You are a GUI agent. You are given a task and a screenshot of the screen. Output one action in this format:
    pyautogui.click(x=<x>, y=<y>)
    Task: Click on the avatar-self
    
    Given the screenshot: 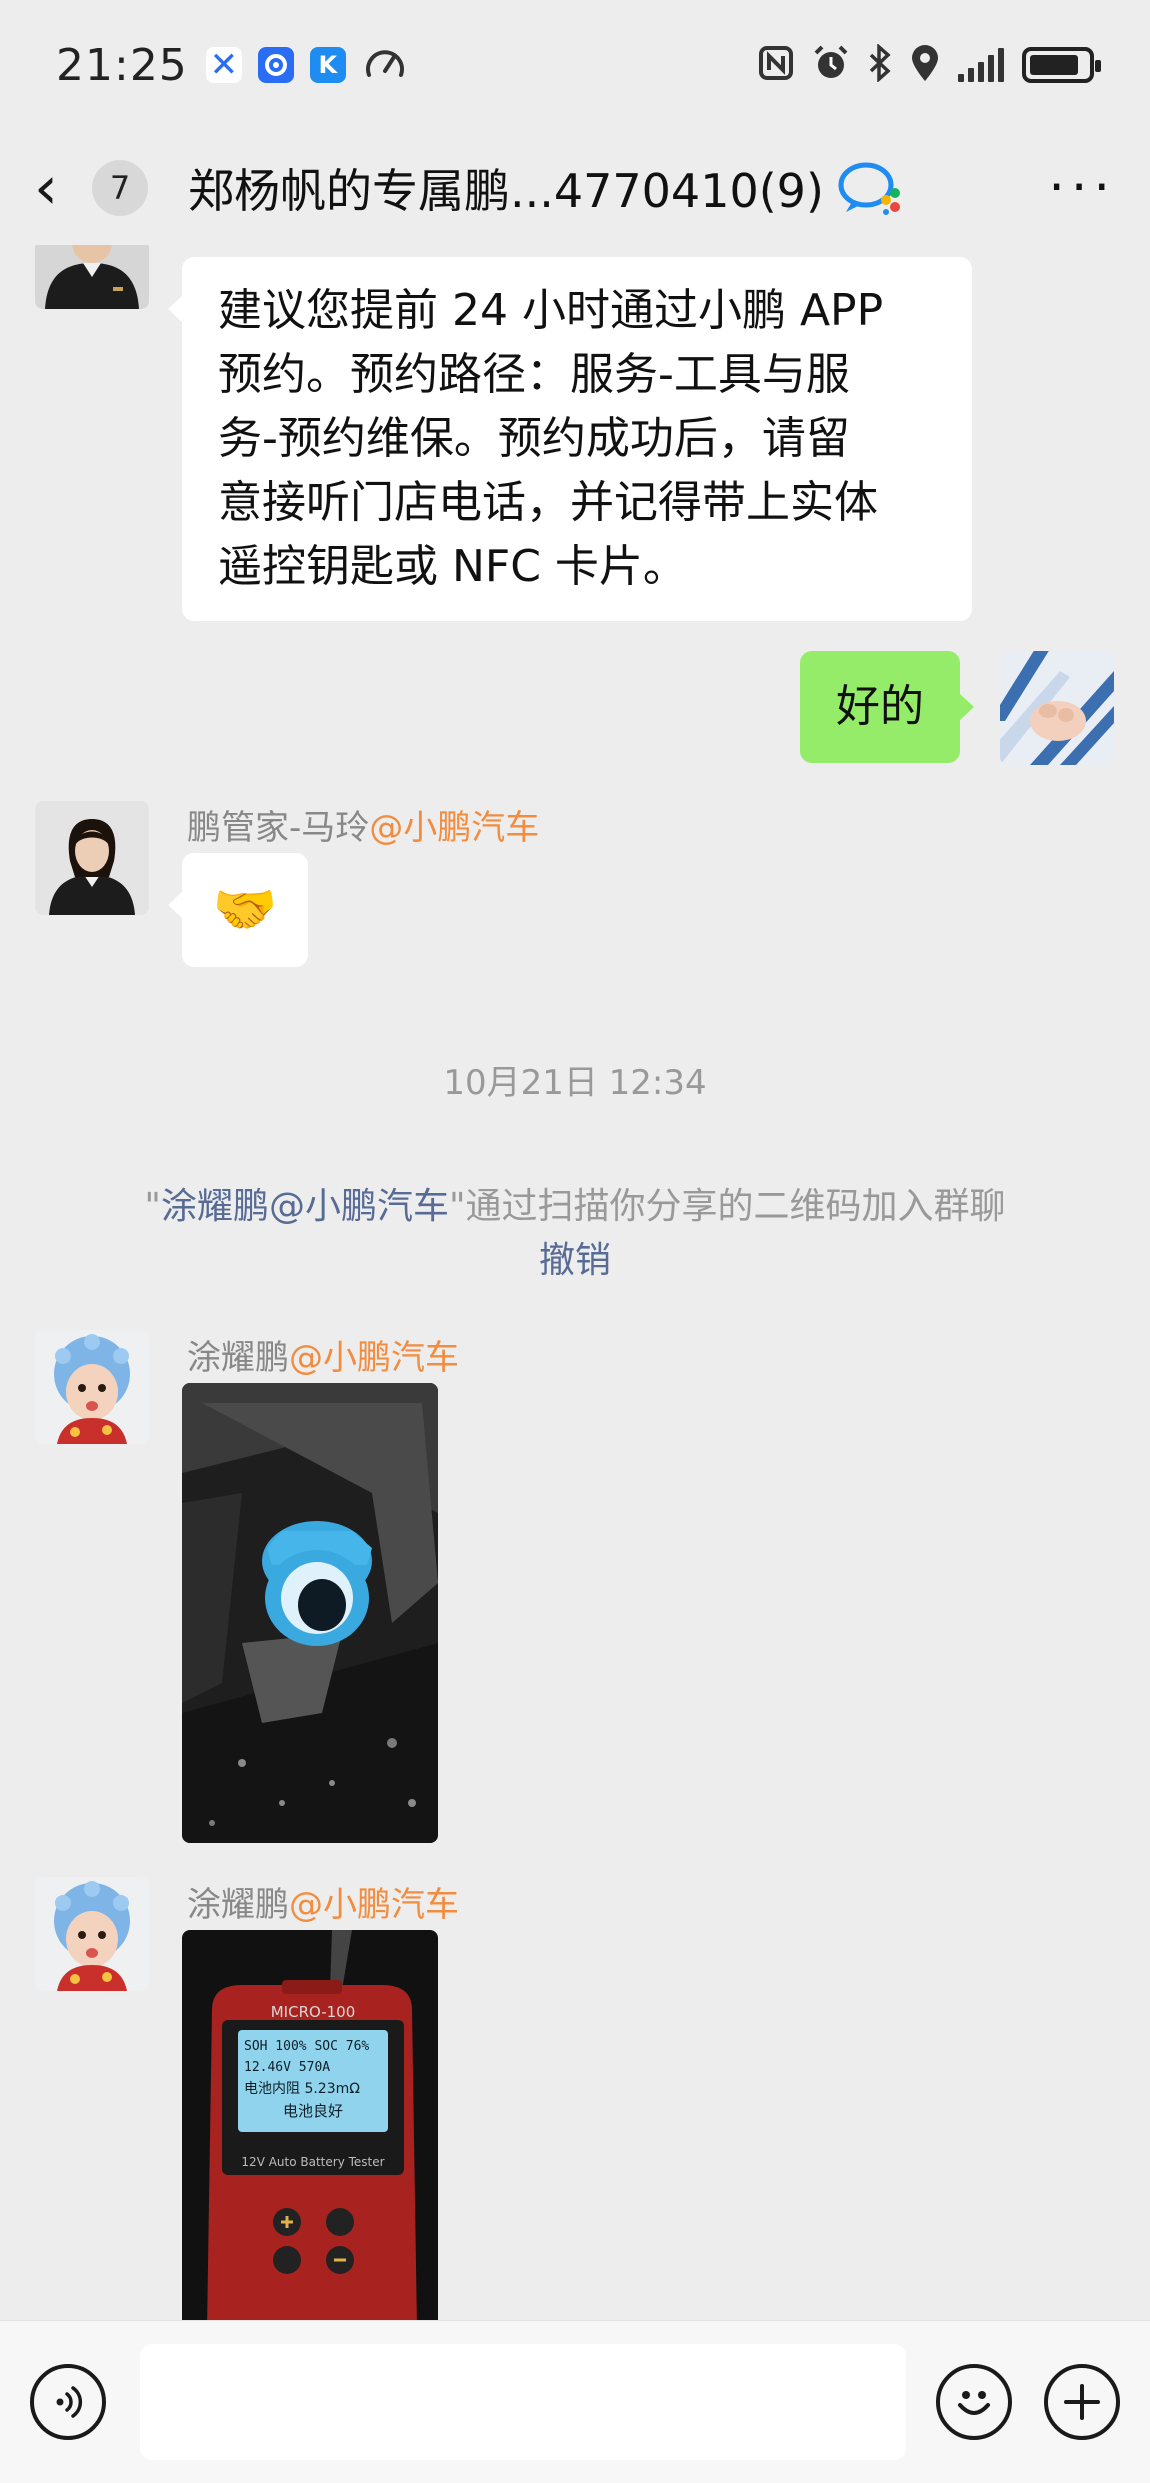 What is the action you would take?
    pyautogui.click(x=1057, y=708)
    